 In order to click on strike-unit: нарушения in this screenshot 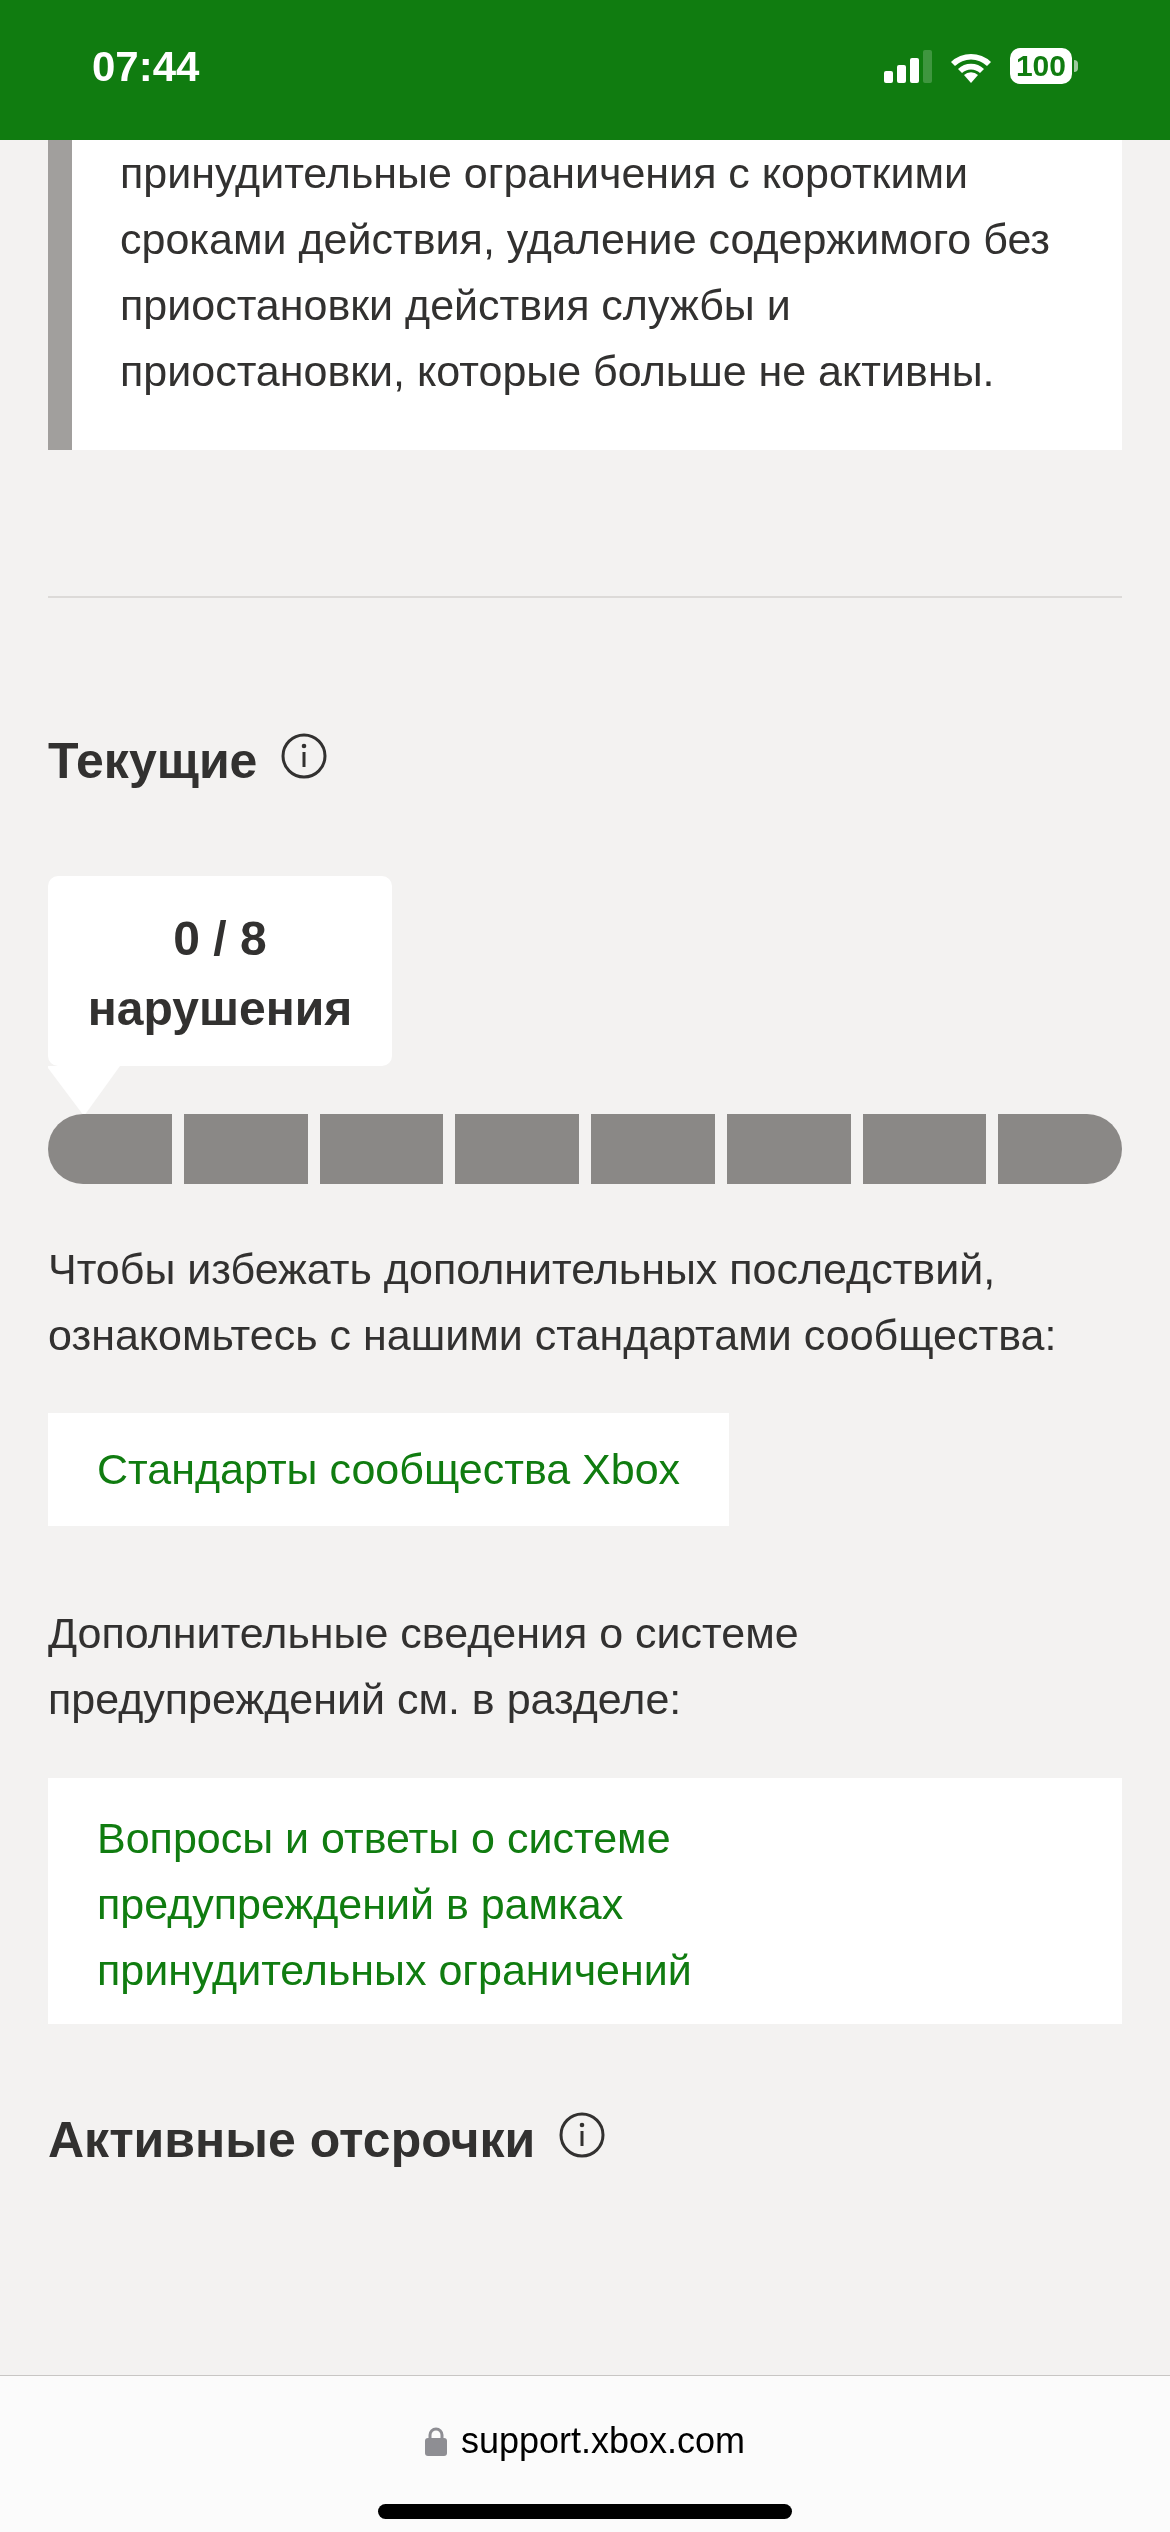, I will do `click(220, 1009)`.